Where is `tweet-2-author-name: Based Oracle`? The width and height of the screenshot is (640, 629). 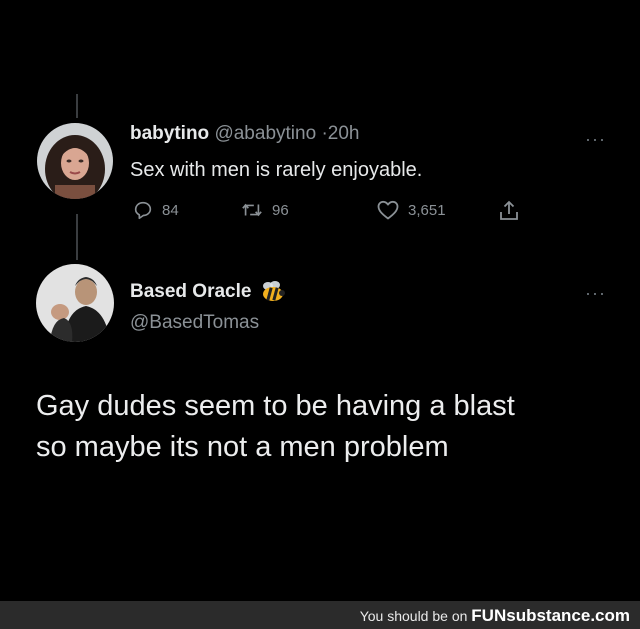
tweet-2-author-name: Based Oracle is located at coordinates (190, 292).